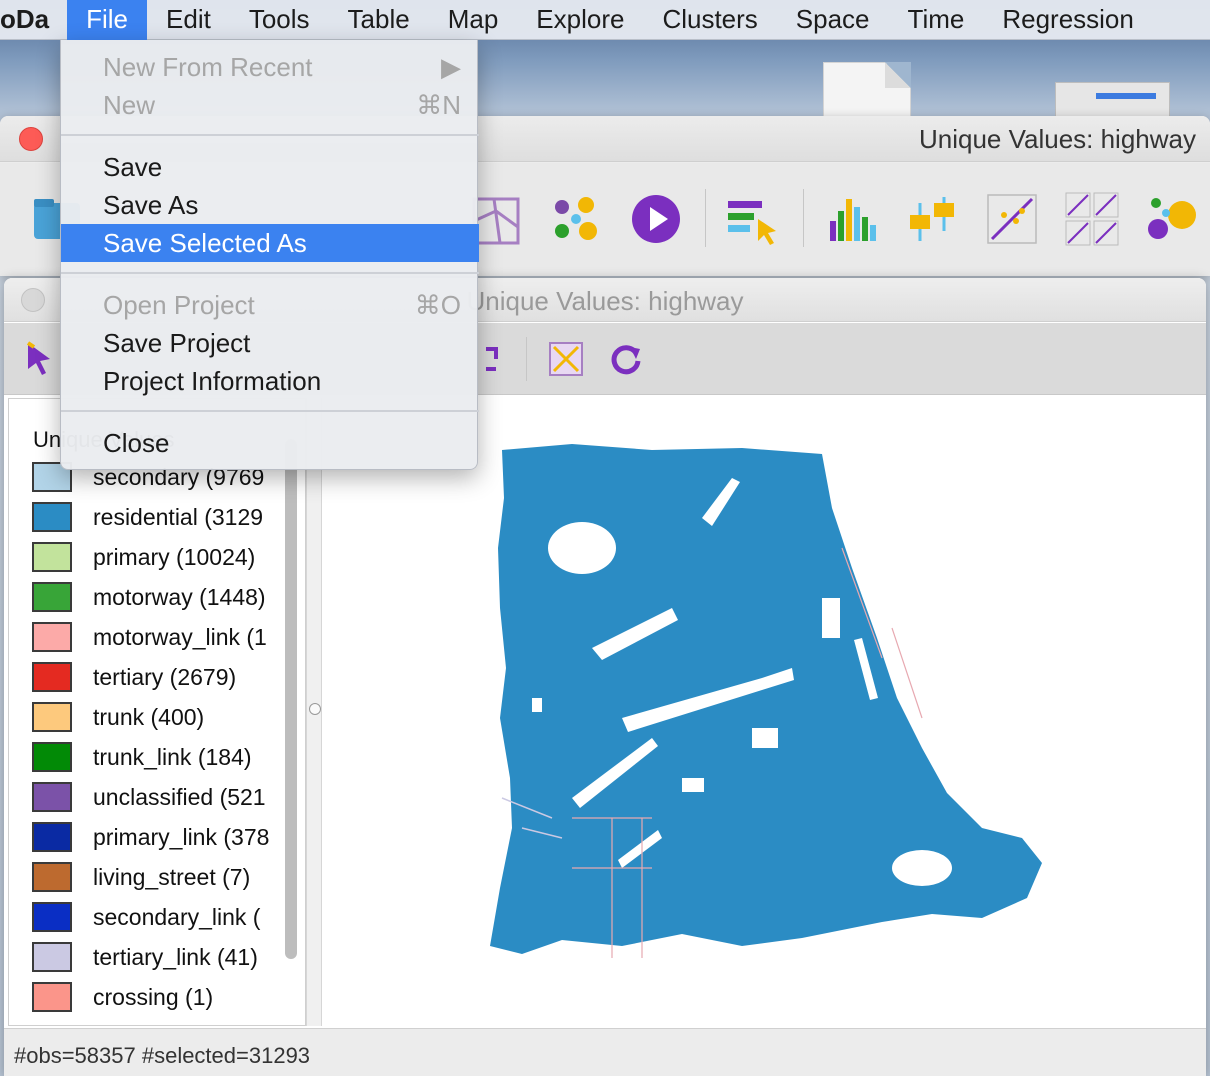  I want to click on legend-label: motorway_link (1, so click(180, 636).